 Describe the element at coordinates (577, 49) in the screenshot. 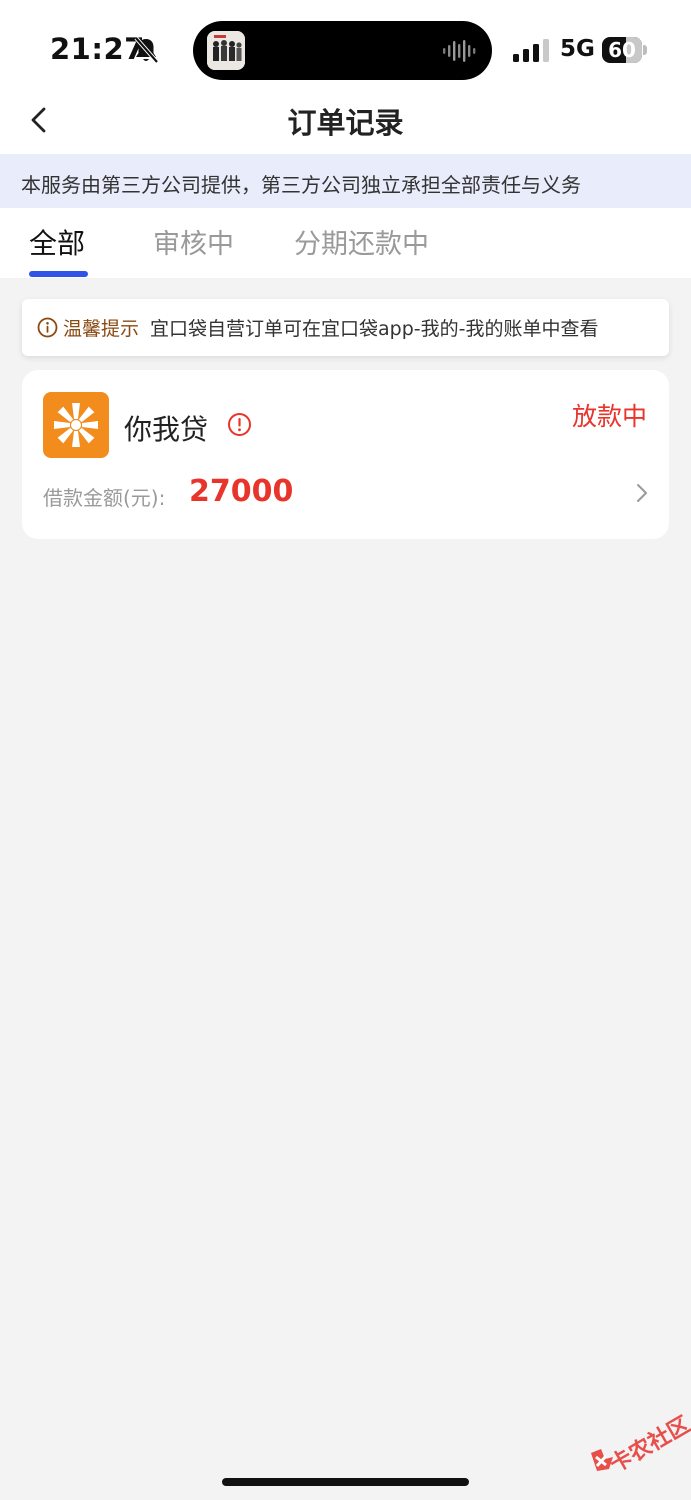

I see `network-label: 5G` at that location.